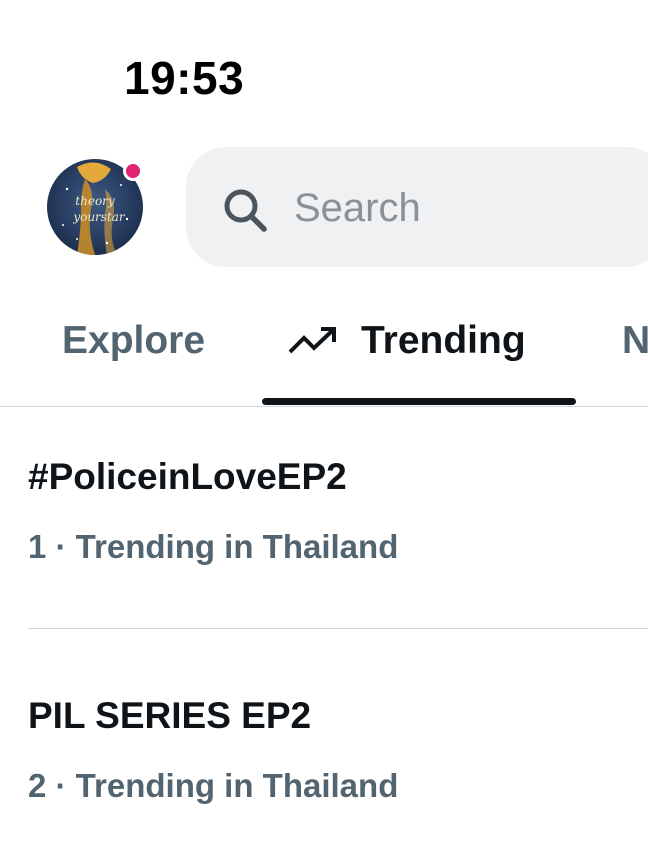 This screenshot has width=648, height=867. What do you see at coordinates (99, 217) in the screenshot?
I see `avatar-text-2: yourstar` at bounding box center [99, 217].